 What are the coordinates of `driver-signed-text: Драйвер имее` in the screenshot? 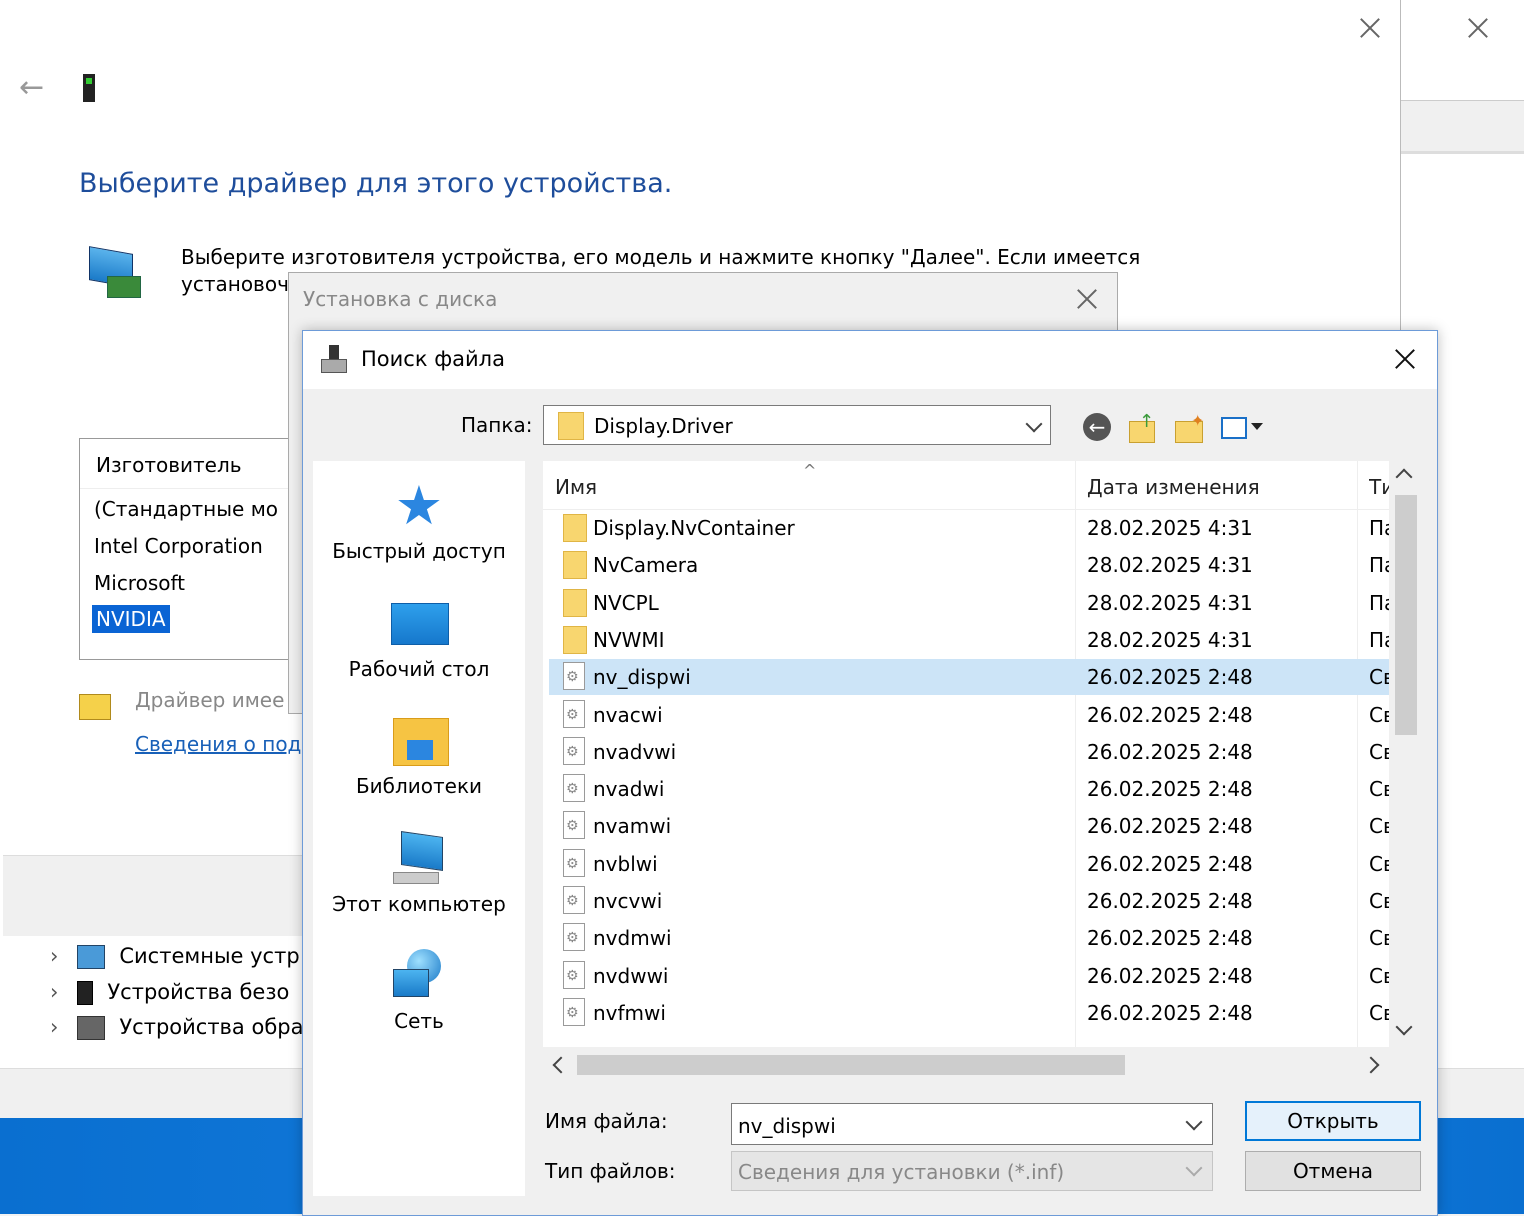 It's located at (210, 700).